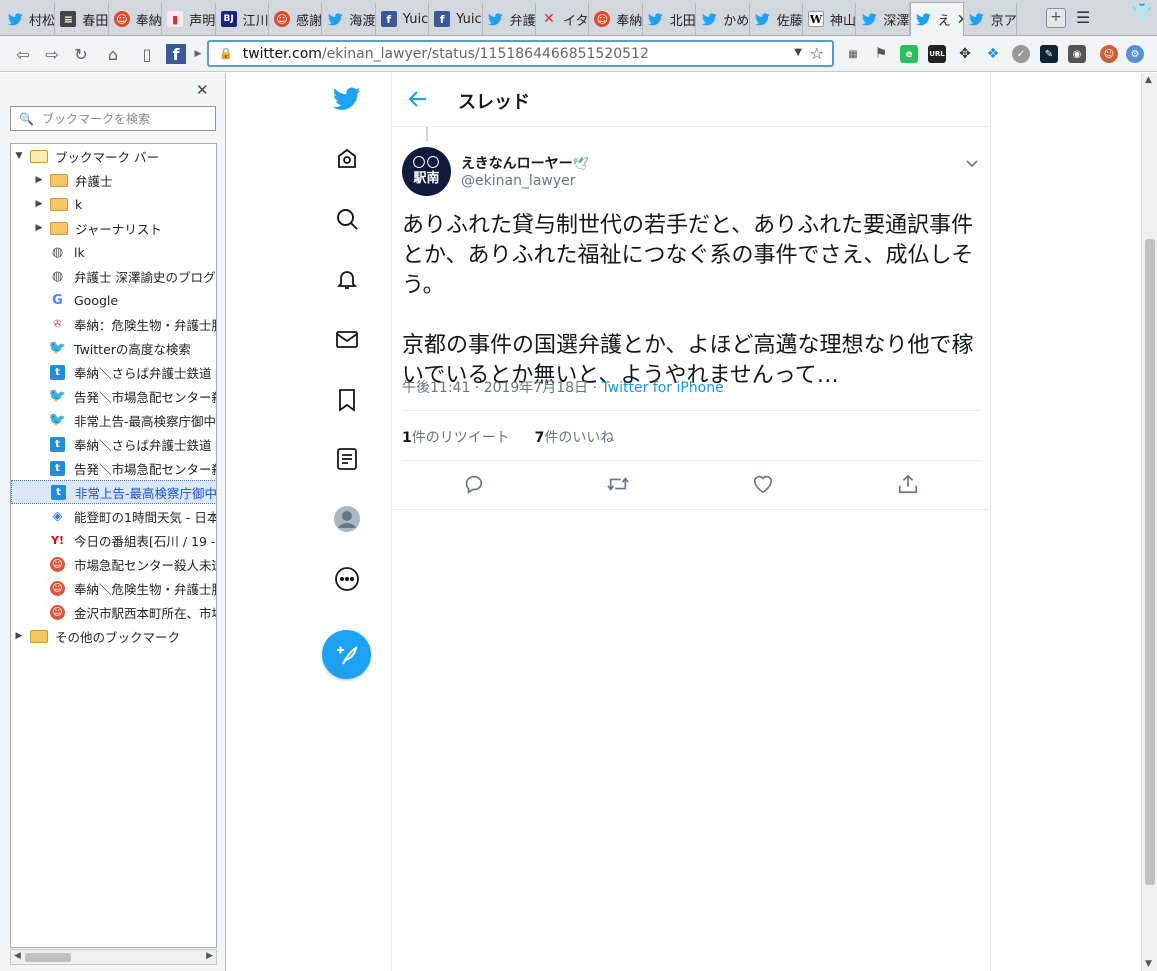  What do you see at coordinates (113, 492) in the screenshot?
I see `bookmark-item: t 非常上告-最高検察庁御中` at bounding box center [113, 492].